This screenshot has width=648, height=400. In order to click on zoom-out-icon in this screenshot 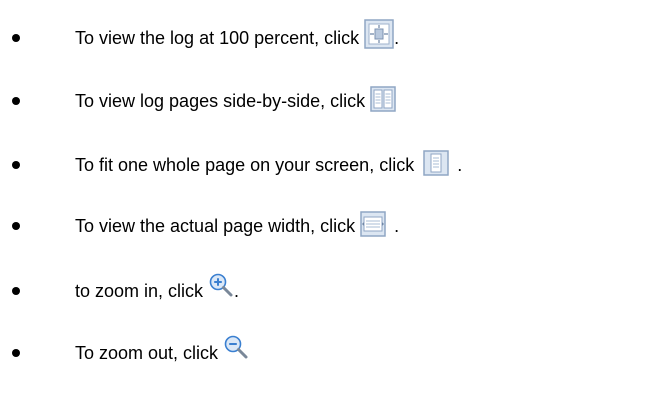, I will do `click(236, 347)`.